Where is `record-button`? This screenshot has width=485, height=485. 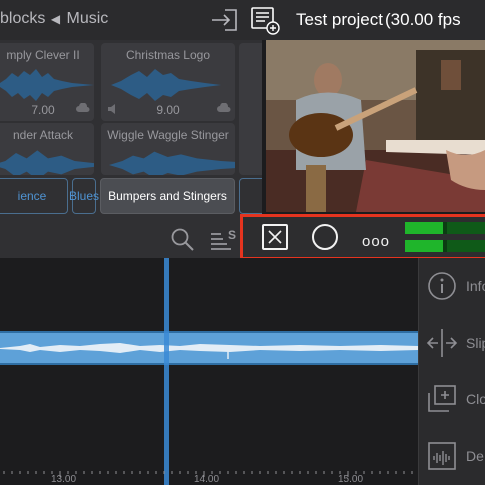
record-button is located at coordinates (325, 237).